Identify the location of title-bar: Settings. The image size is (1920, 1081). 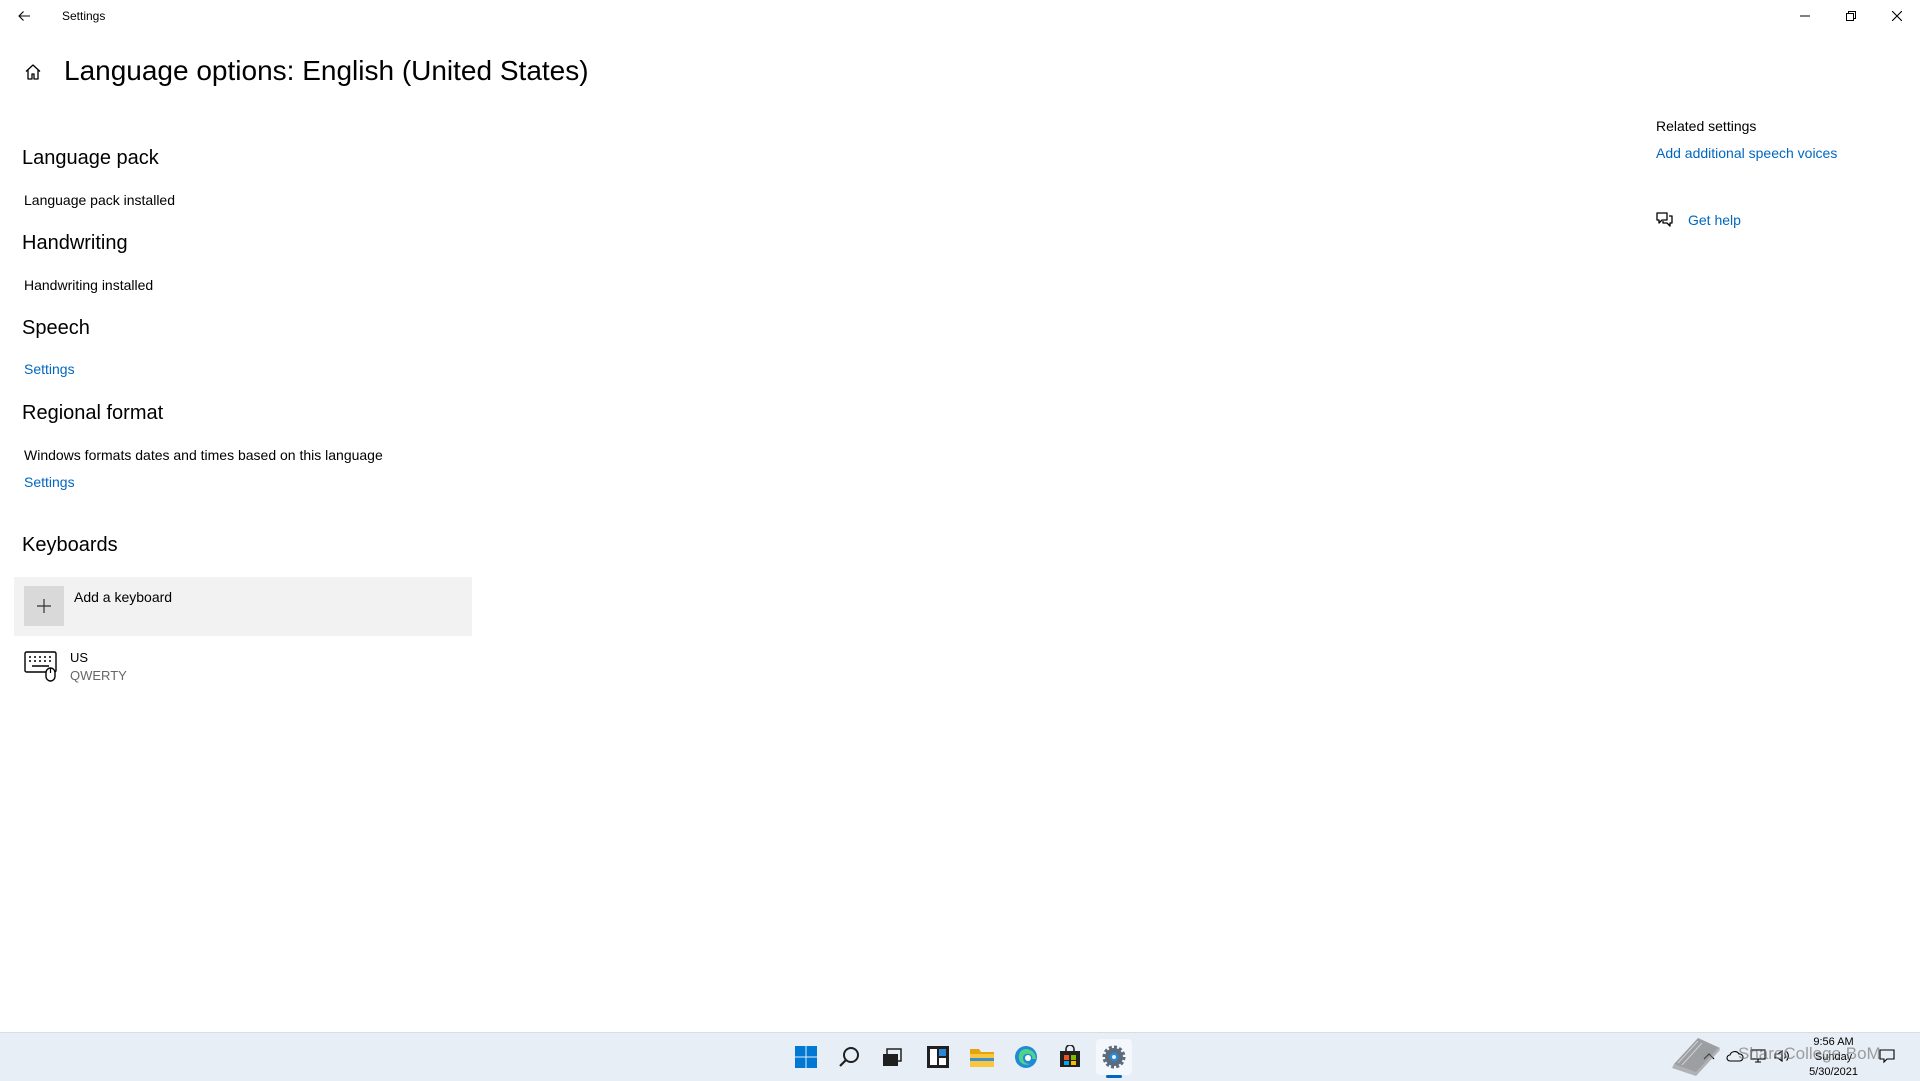
(960, 16).